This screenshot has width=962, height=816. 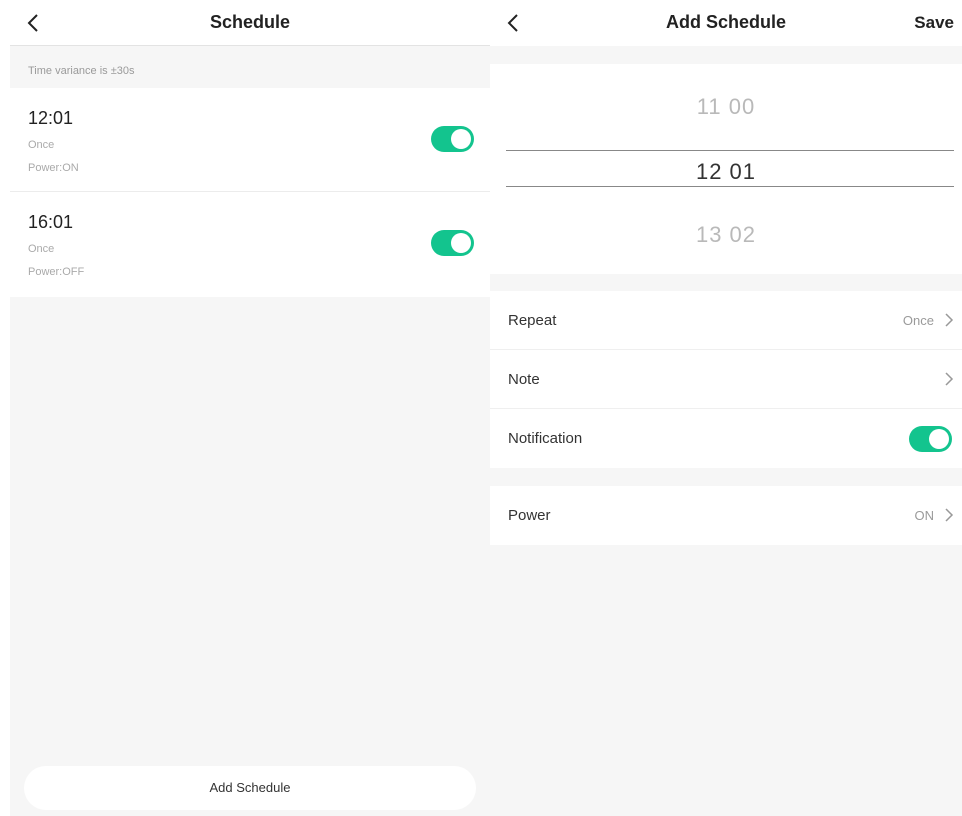 I want to click on save-button: Save, so click(x=934, y=23).